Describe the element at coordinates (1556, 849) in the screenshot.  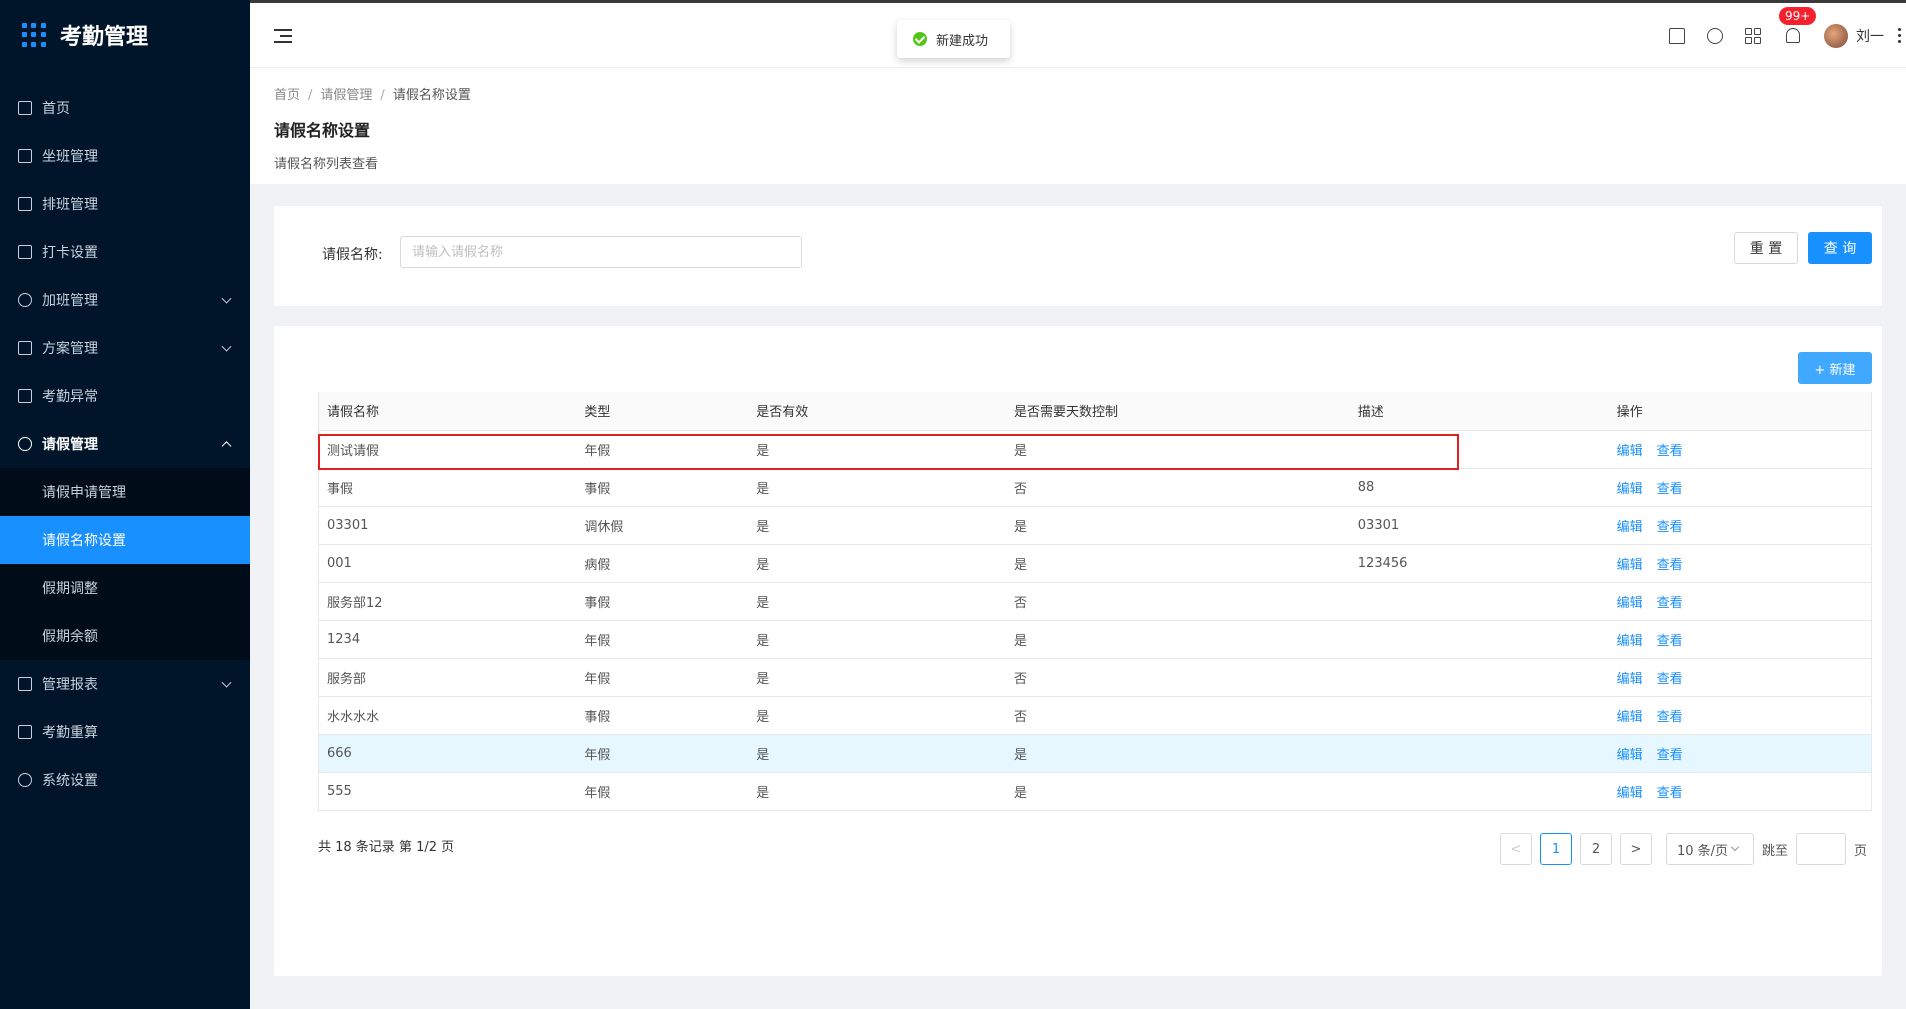
I see `page-button-1: 1` at that location.